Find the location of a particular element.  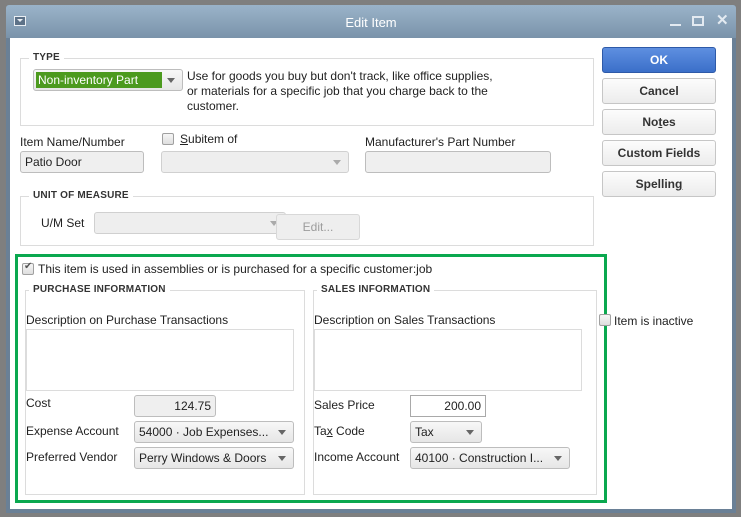

spelling-button: Spelling is located at coordinates (659, 184).